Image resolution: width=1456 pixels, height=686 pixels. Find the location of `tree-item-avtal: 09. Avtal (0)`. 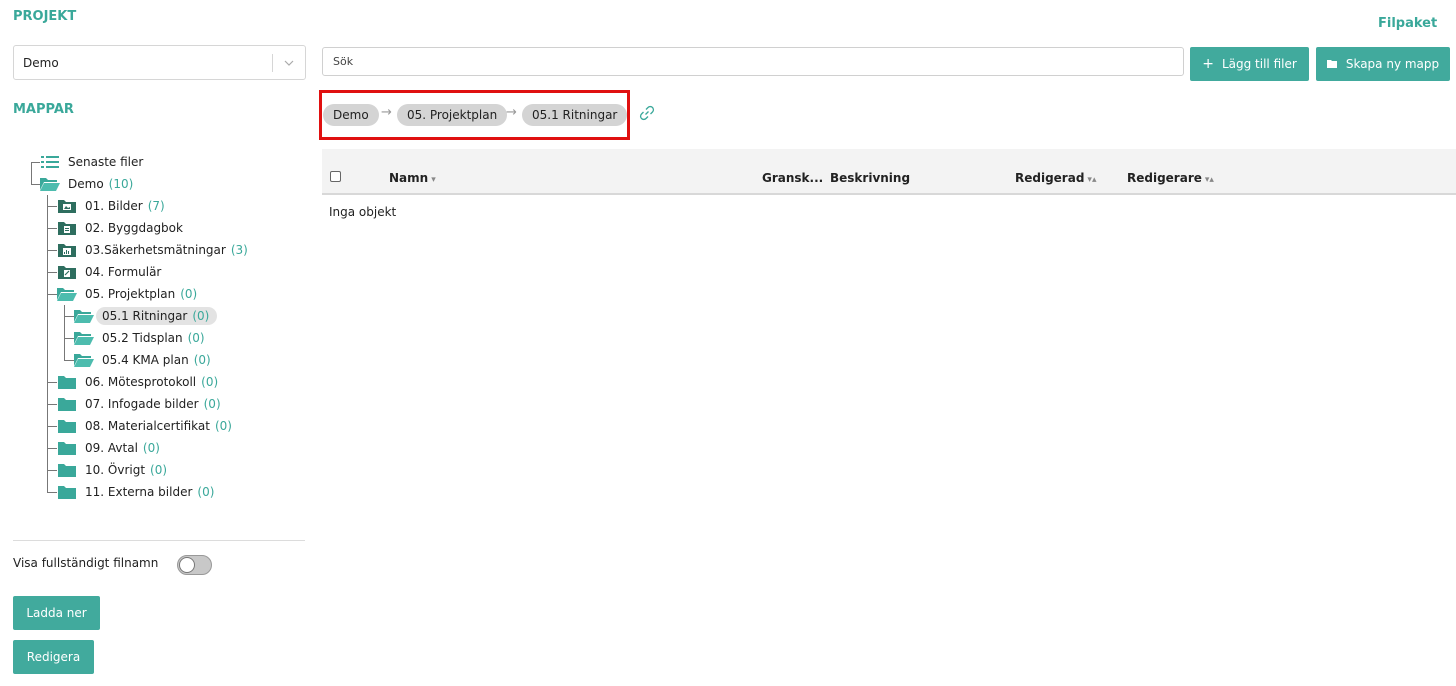

tree-item-avtal: 09. Avtal (0) is located at coordinates (108, 448).